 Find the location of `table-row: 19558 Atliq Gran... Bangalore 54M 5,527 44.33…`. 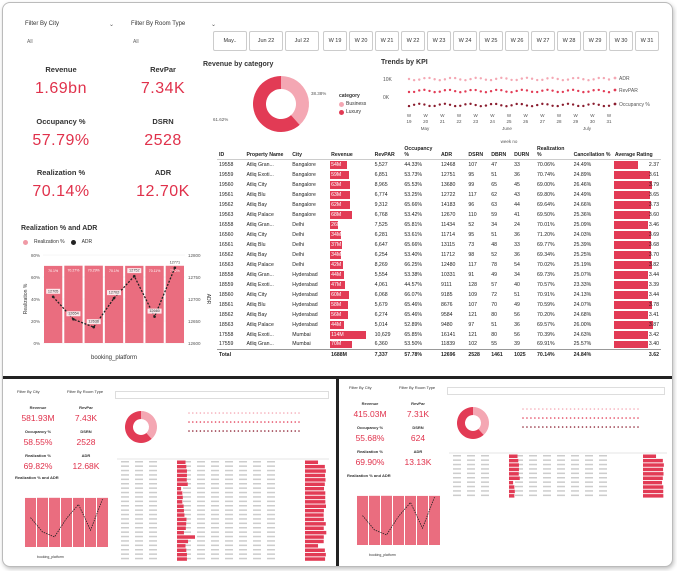

table-row: 19558 Atliq Gran... Bangalore 54M 5,527 44.33… is located at coordinates (439, 165).